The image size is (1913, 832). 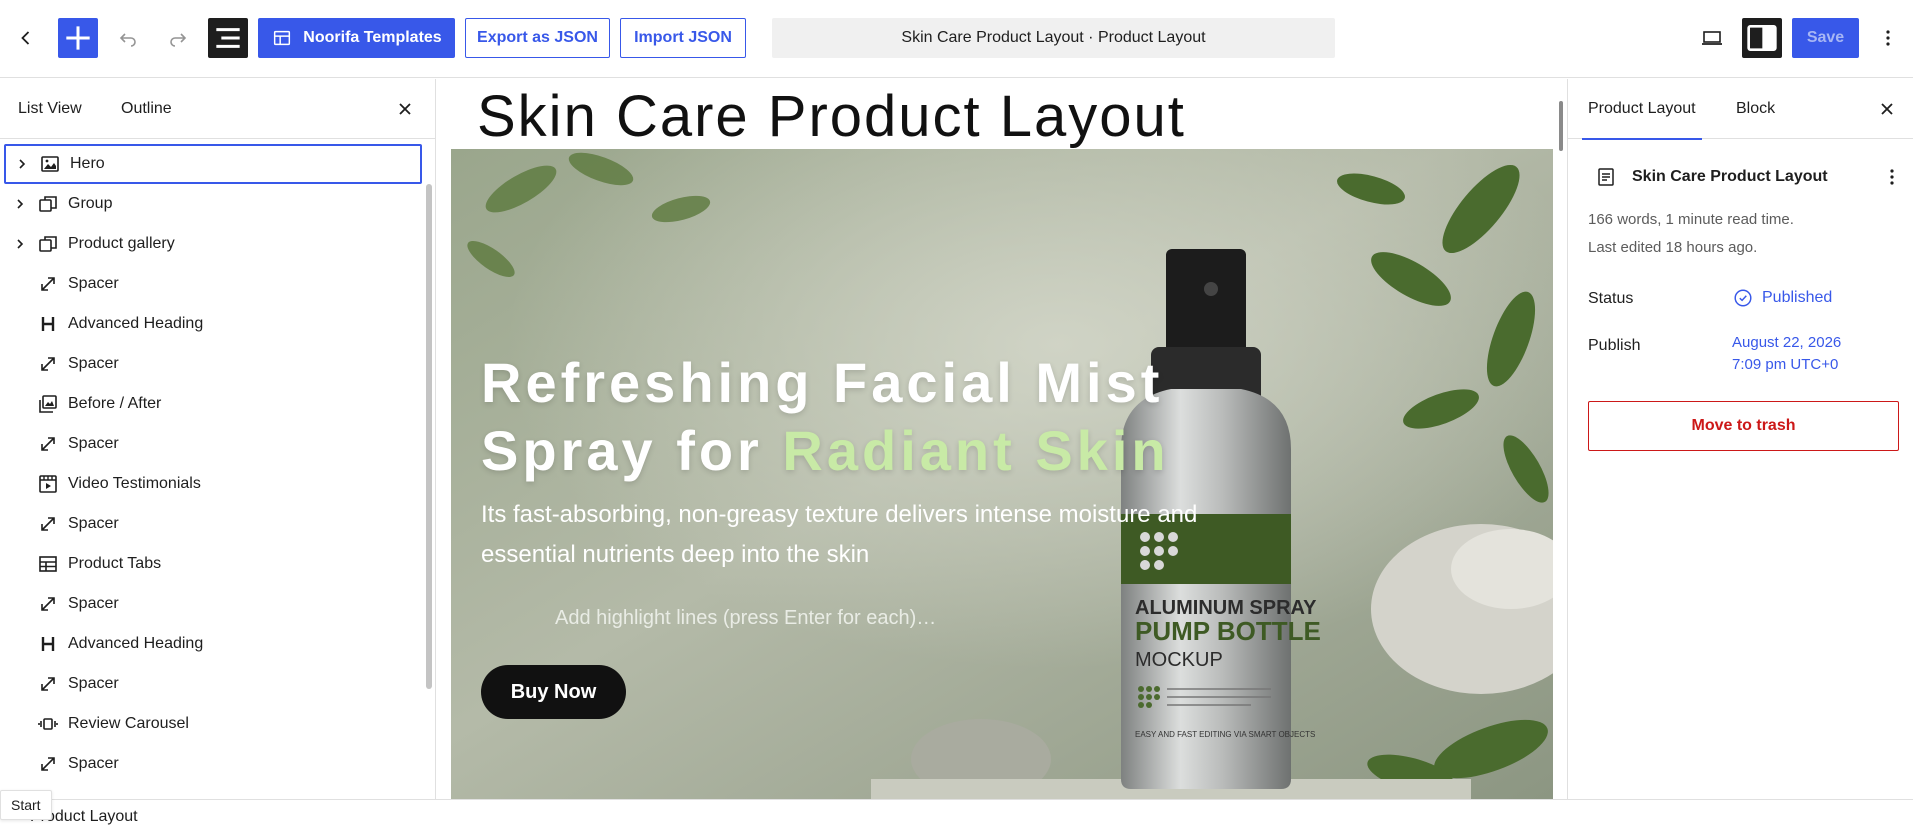 I want to click on plus-icon, so click(x=78, y=38).